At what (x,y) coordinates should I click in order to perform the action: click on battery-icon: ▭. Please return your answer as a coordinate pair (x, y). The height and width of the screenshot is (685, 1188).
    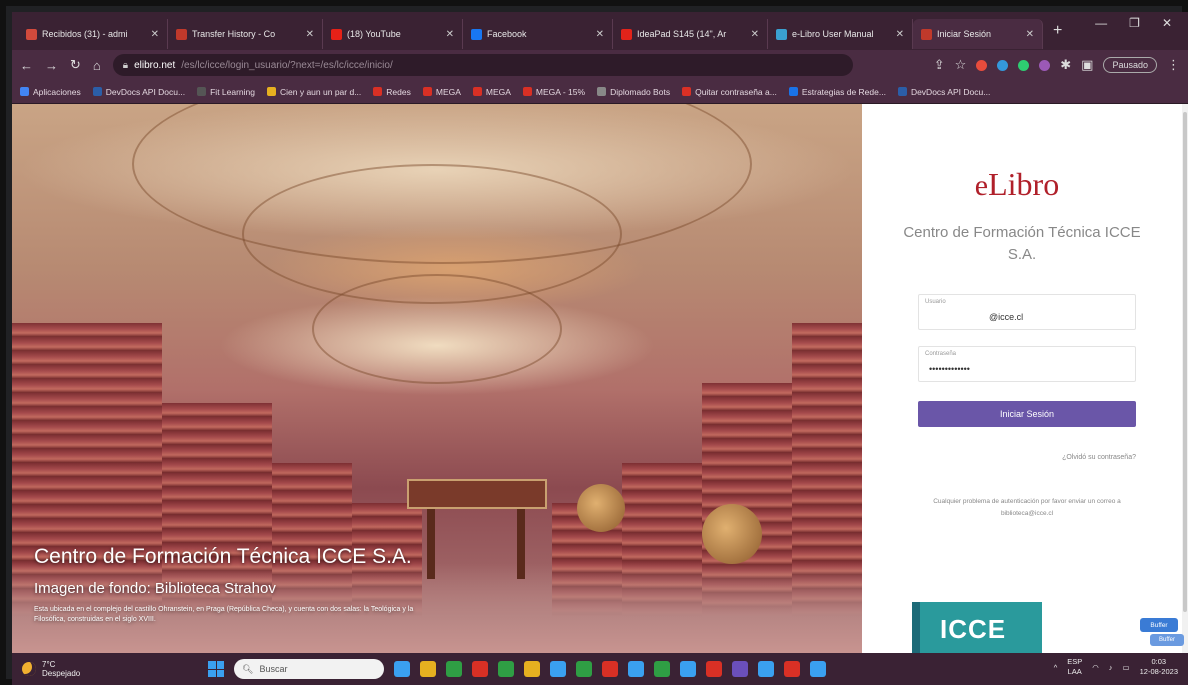
    Looking at the image, I should click on (1126, 667).